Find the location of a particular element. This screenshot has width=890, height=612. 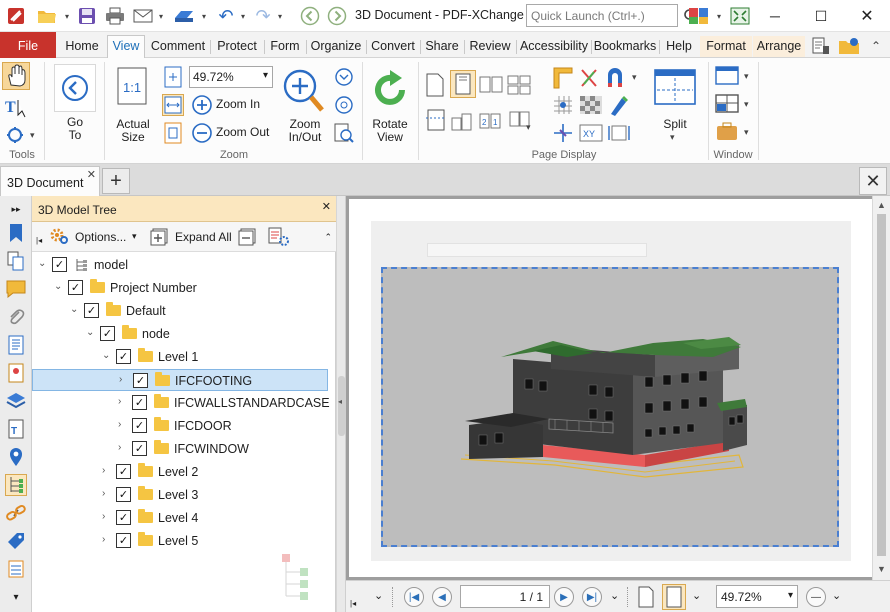

tab-help: Help is located at coordinates (679, 46).